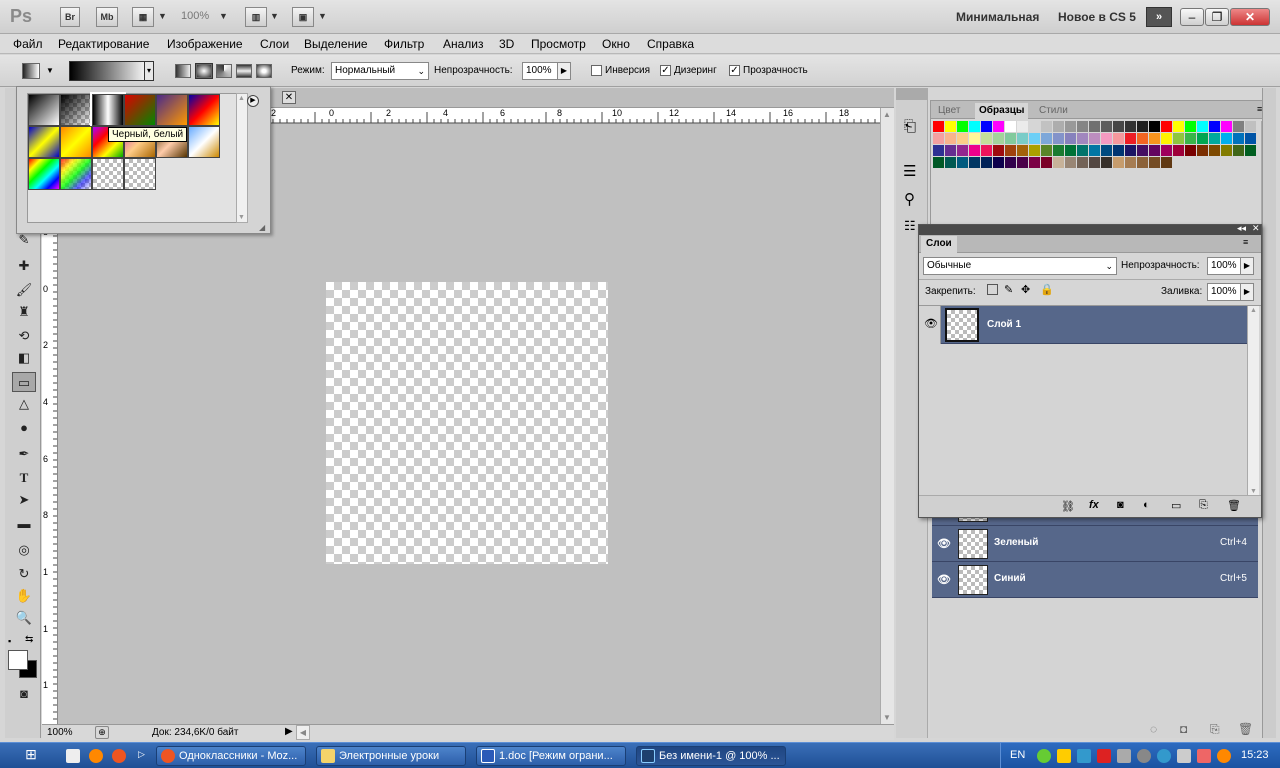  I want to click on swap-colors-icon: ⇆, so click(29, 639).